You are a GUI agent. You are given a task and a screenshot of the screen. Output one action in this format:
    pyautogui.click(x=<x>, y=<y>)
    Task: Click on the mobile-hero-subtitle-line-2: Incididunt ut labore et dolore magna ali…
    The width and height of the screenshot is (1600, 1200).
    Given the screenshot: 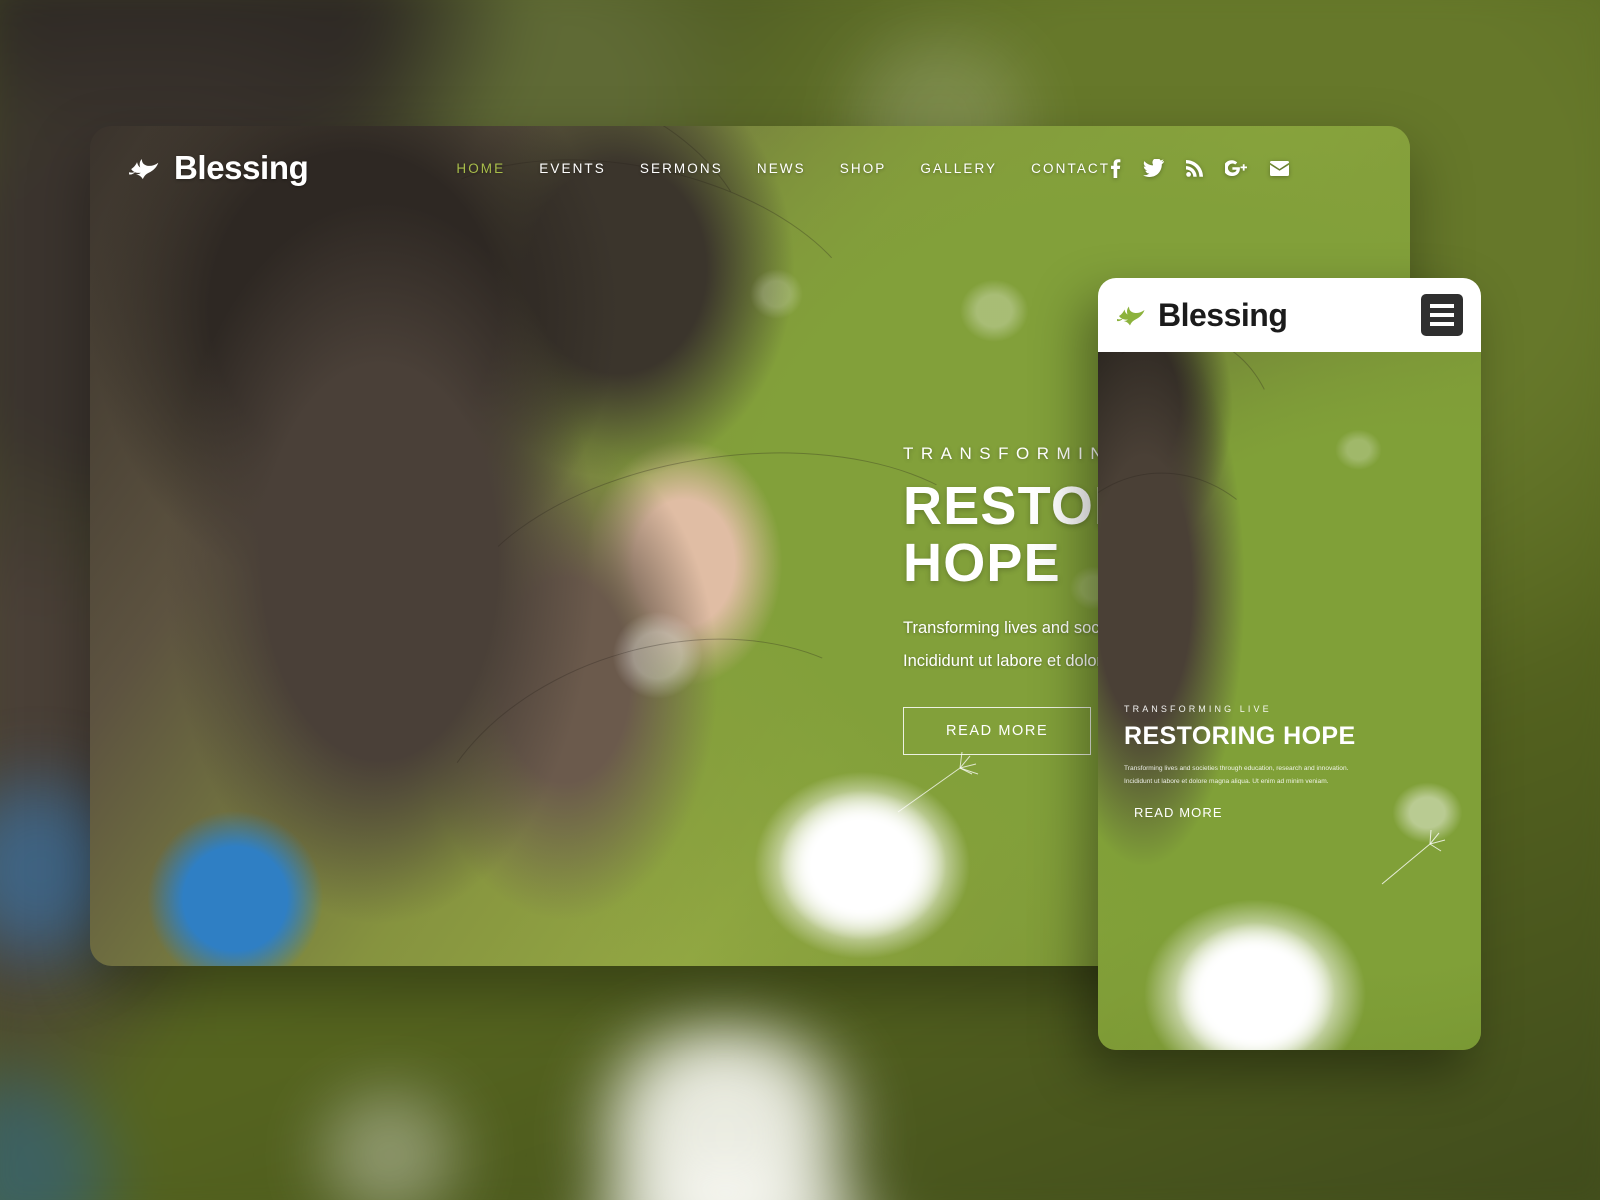 What is the action you would take?
    pyautogui.click(x=1226, y=781)
    